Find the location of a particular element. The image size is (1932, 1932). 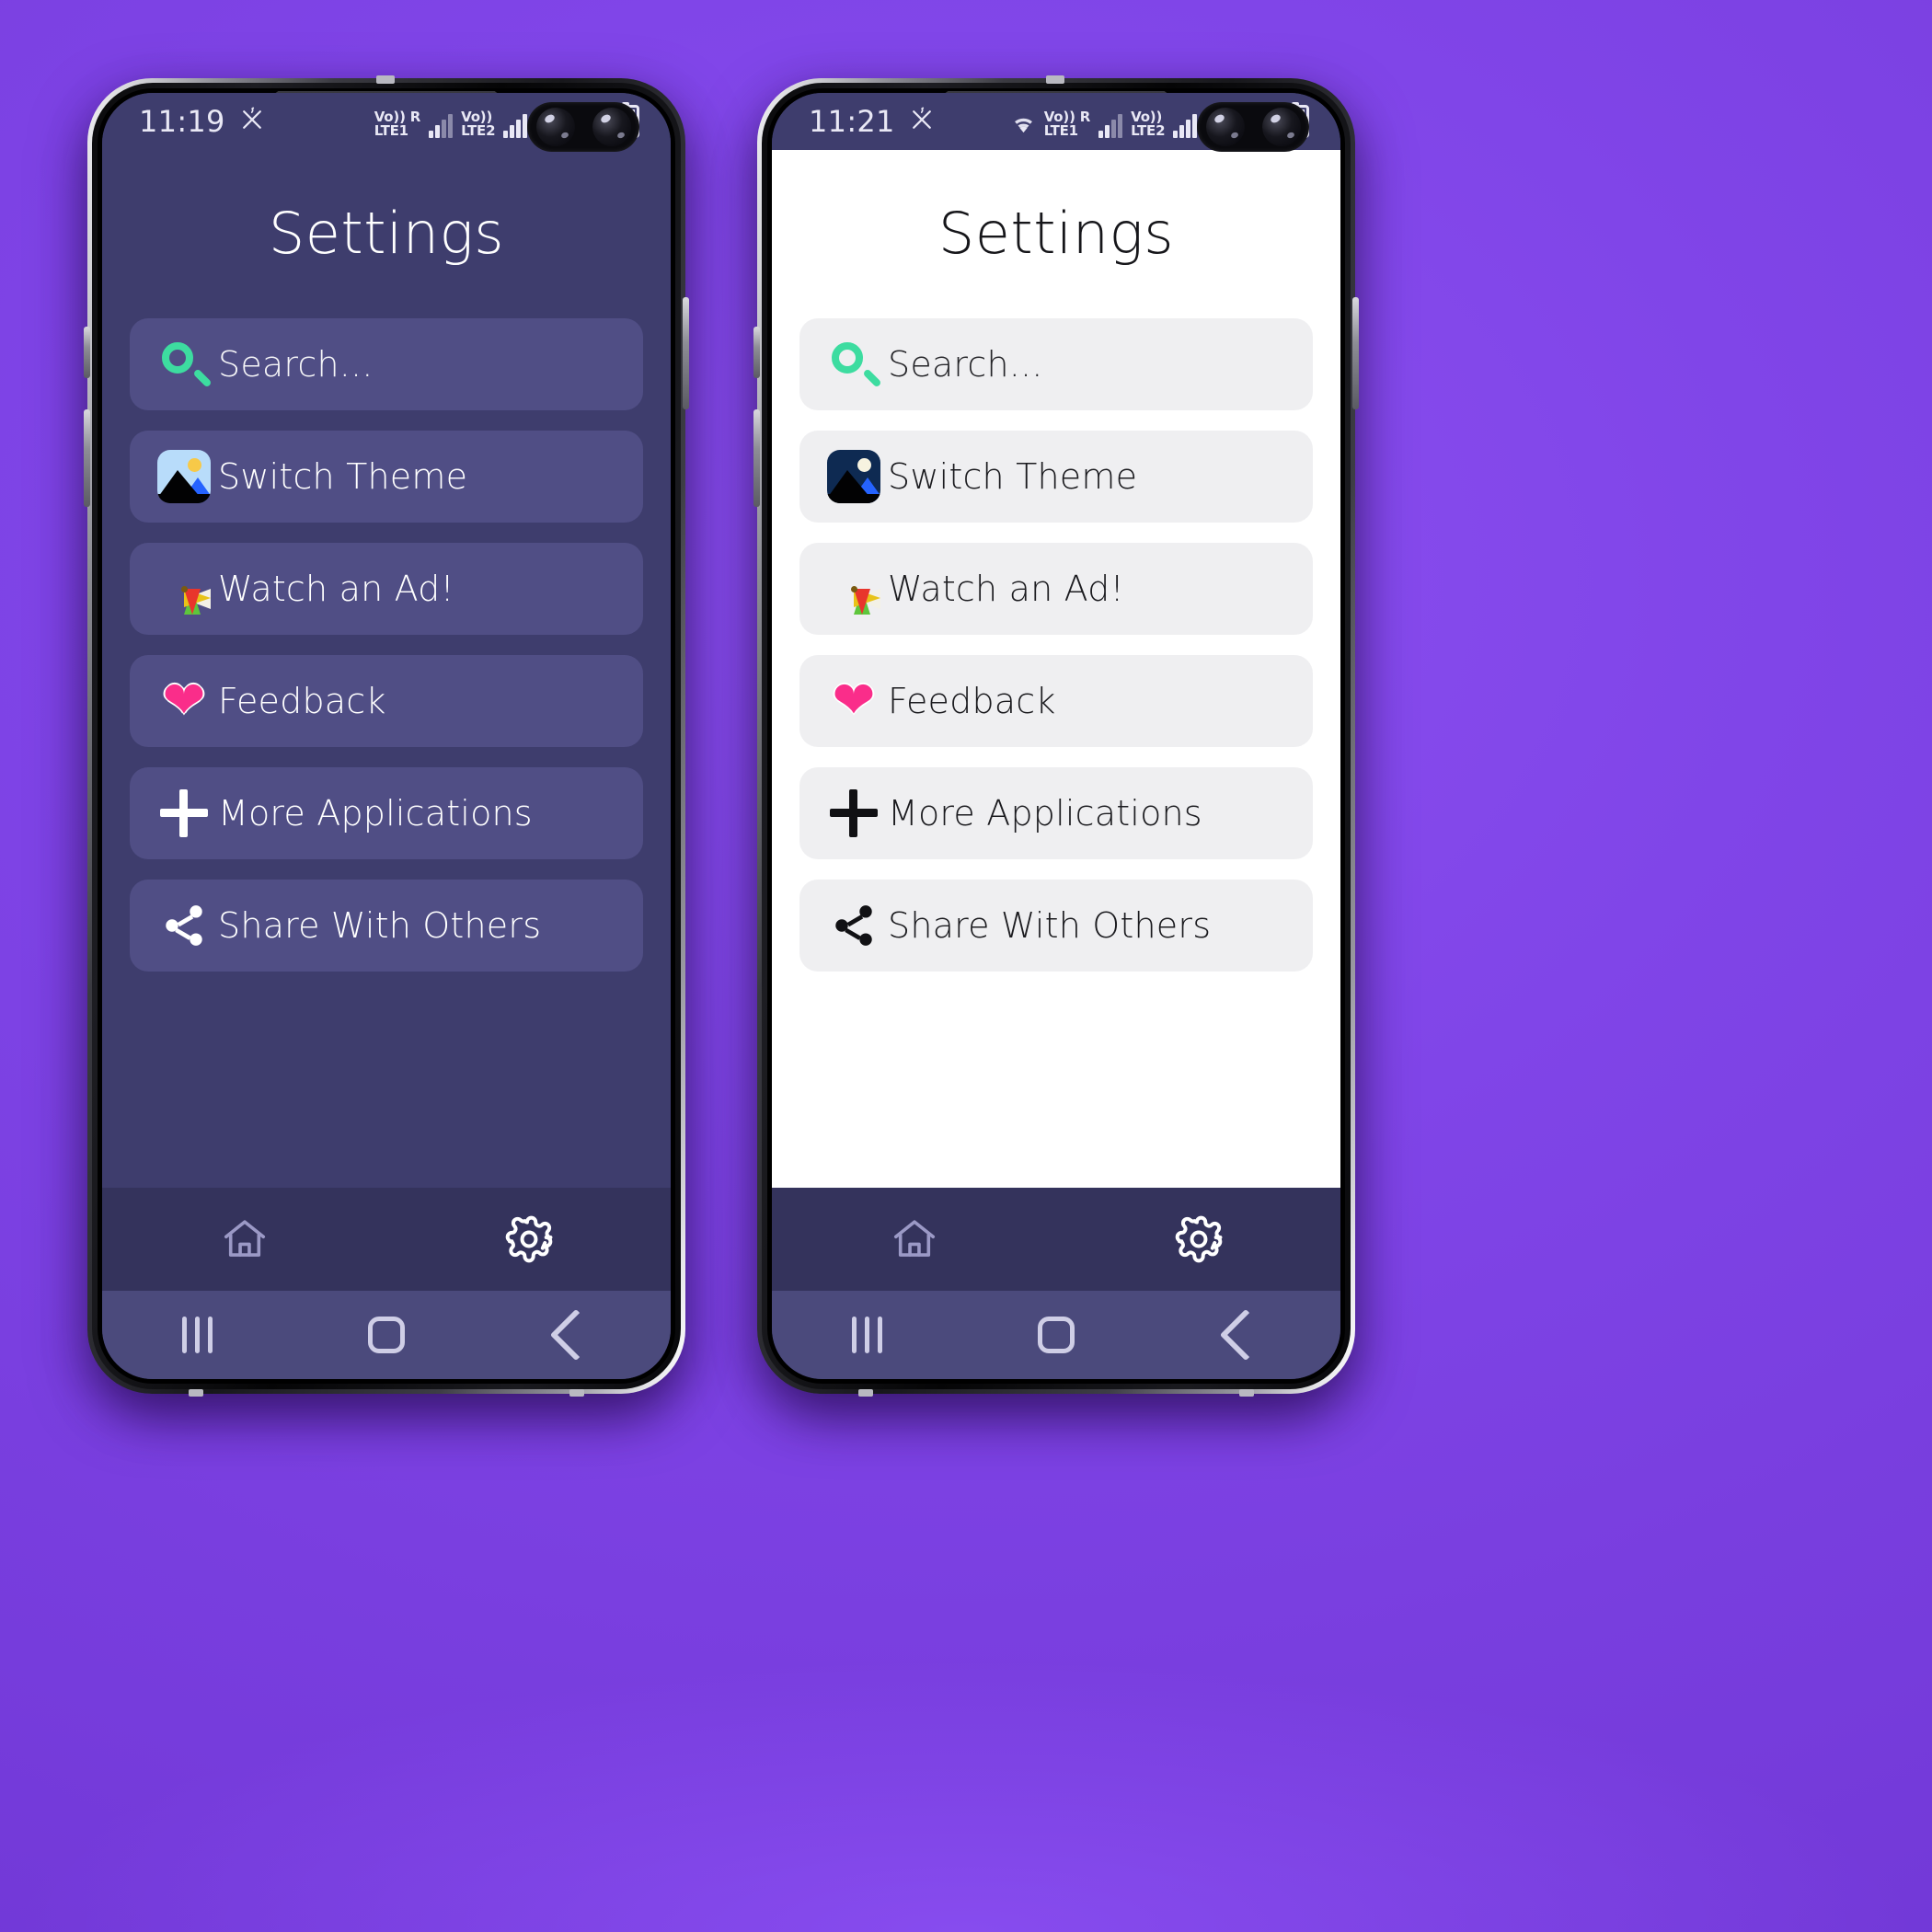

search-icon-slot is located at coordinates (854, 364).